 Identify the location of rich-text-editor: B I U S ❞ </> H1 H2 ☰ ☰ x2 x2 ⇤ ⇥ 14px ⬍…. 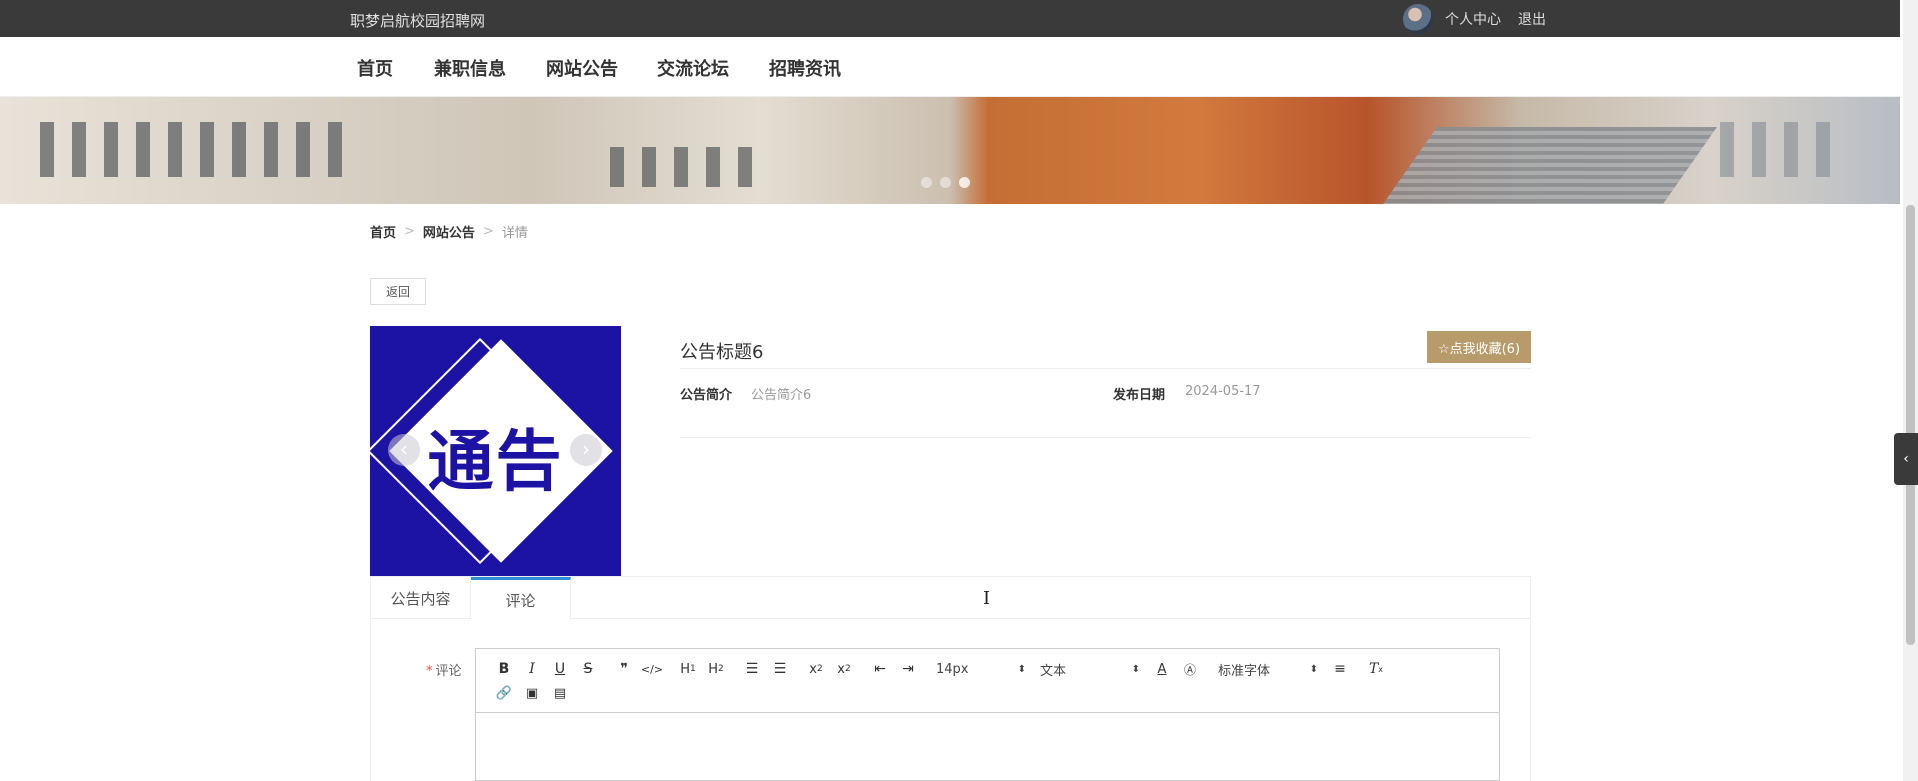
(987, 714).